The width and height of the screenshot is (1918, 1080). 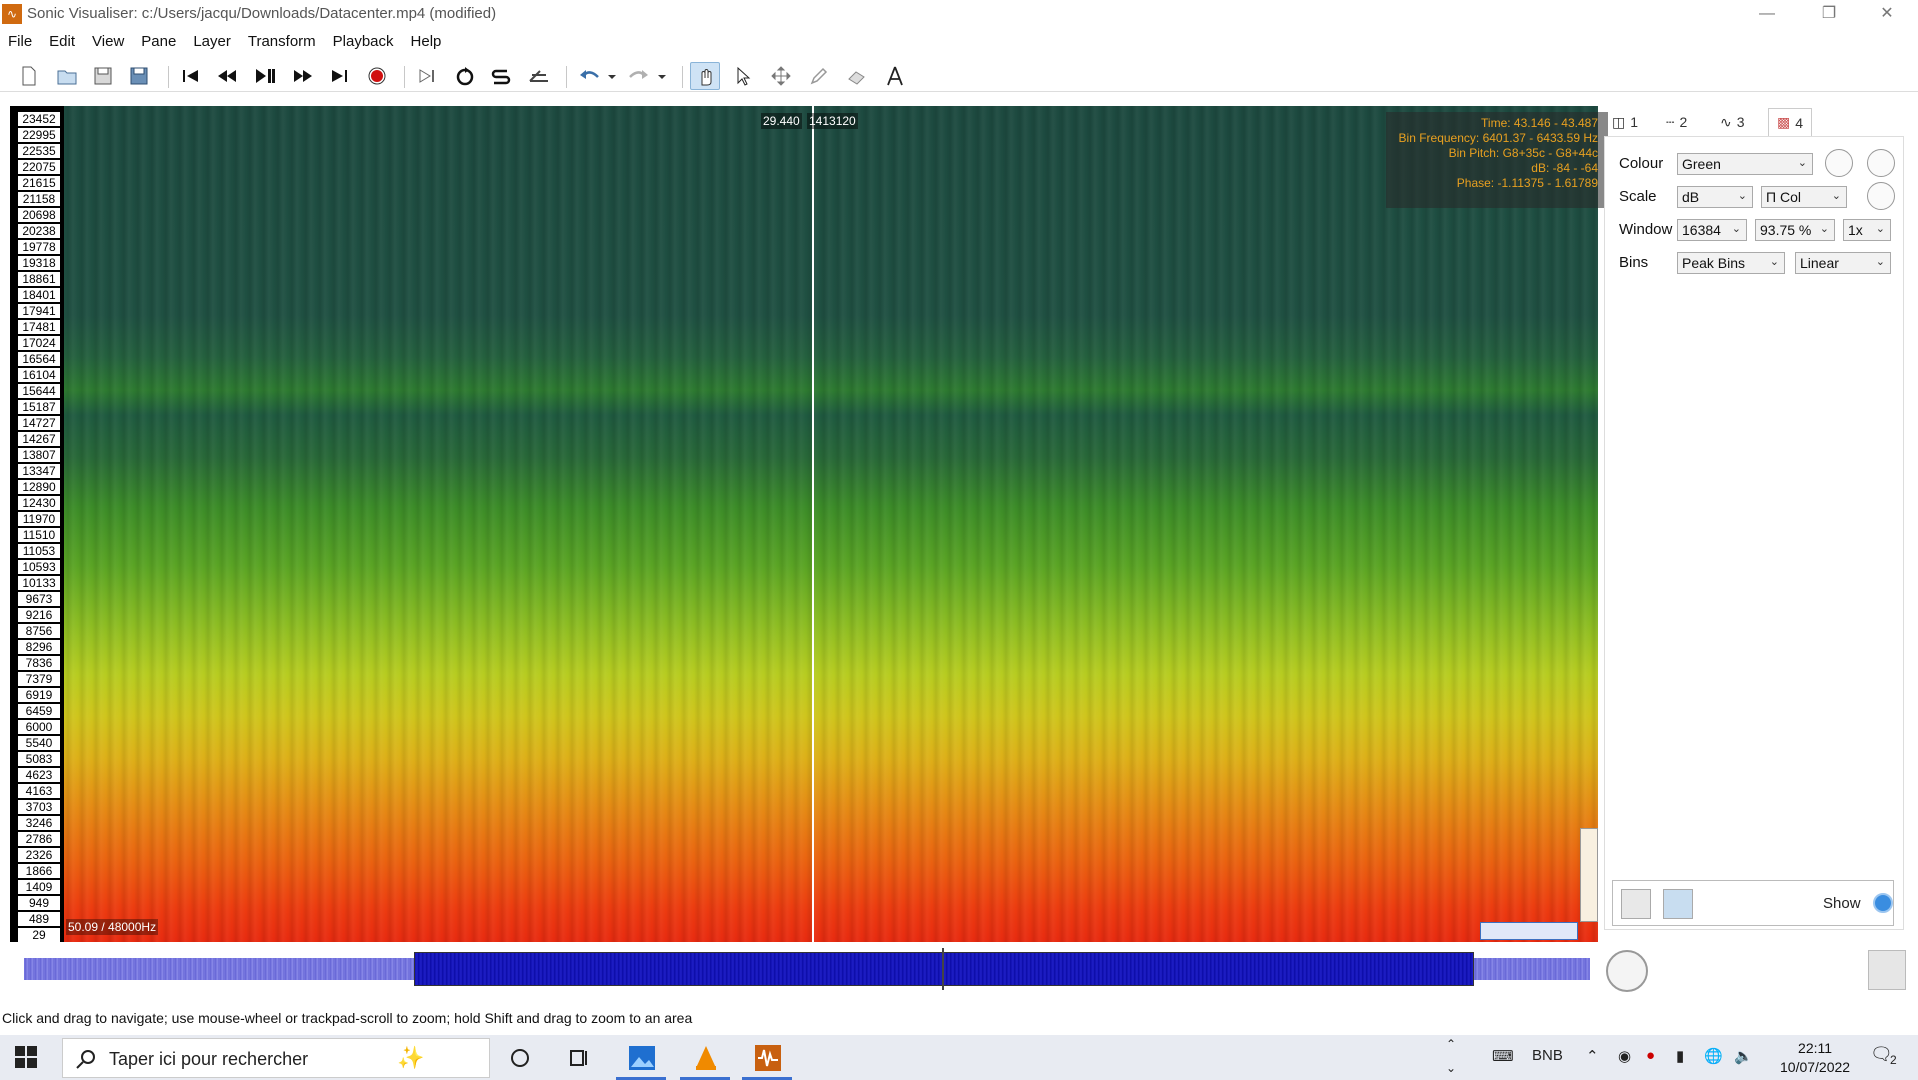 What do you see at coordinates (1753, 903) in the screenshot?
I see `layer-visibility-row: Show` at bounding box center [1753, 903].